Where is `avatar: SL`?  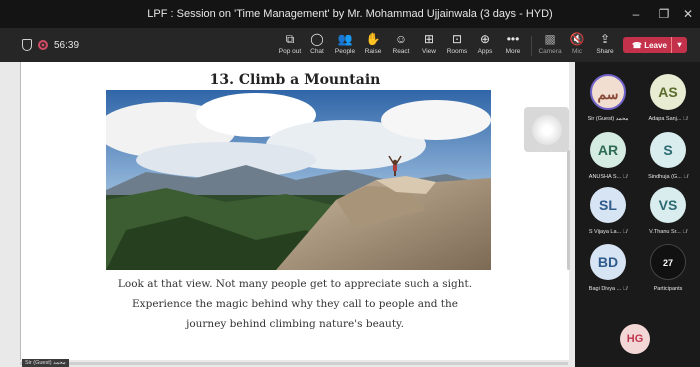
avatar: SL is located at coordinates (608, 205).